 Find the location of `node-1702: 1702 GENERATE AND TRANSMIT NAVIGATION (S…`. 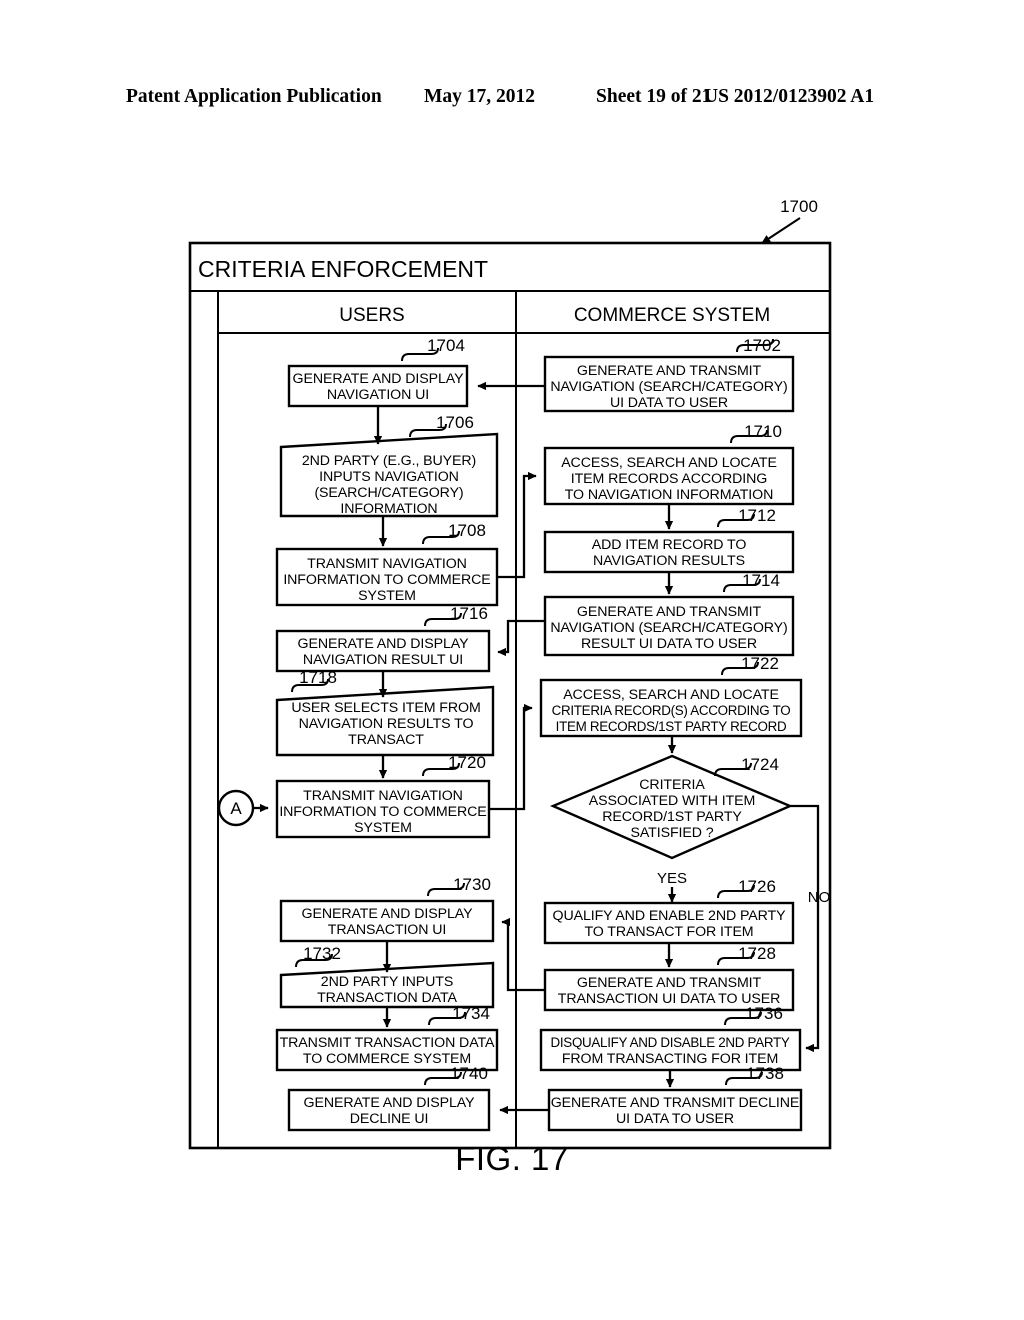

node-1702: 1702 GENERATE AND TRANSMIT NAVIGATION (S… is located at coordinates (669, 374).